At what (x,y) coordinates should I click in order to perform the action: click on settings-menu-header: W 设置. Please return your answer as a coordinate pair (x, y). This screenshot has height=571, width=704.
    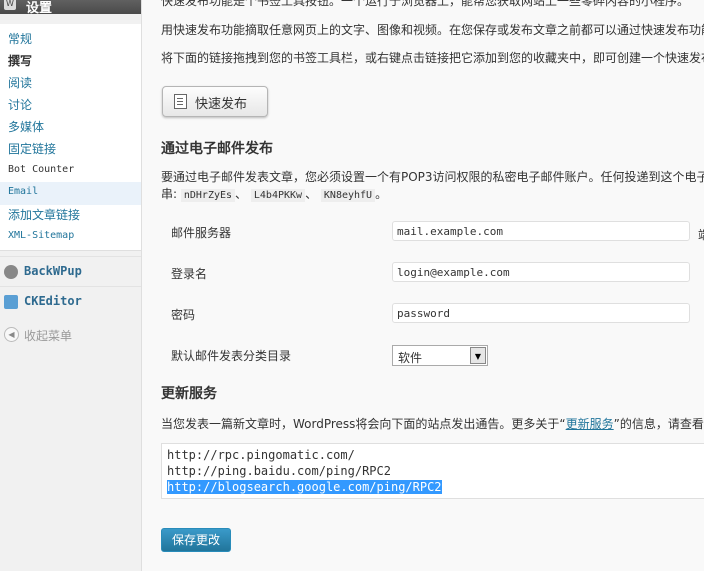
    Looking at the image, I should click on (70, 8).